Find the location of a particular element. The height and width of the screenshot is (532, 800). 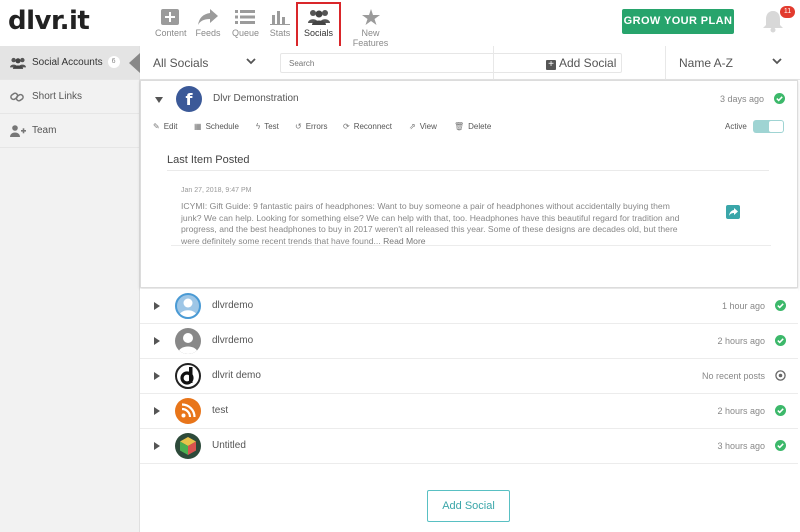

schedule-action: ▦ Schedule is located at coordinates (216, 126).